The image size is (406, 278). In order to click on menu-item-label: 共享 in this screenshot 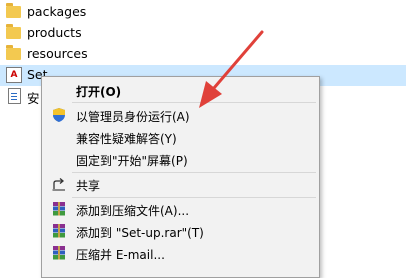, I will do `click(88, 186)`.